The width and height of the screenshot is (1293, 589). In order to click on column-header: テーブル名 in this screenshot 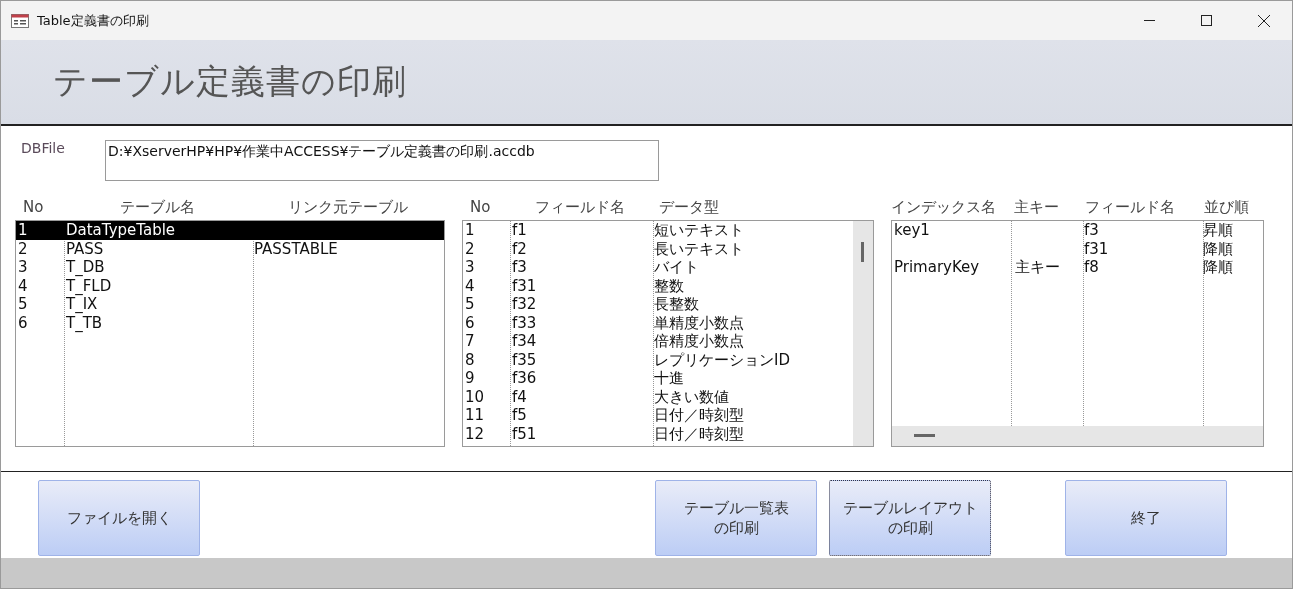, I will do `click(157, 208)`.